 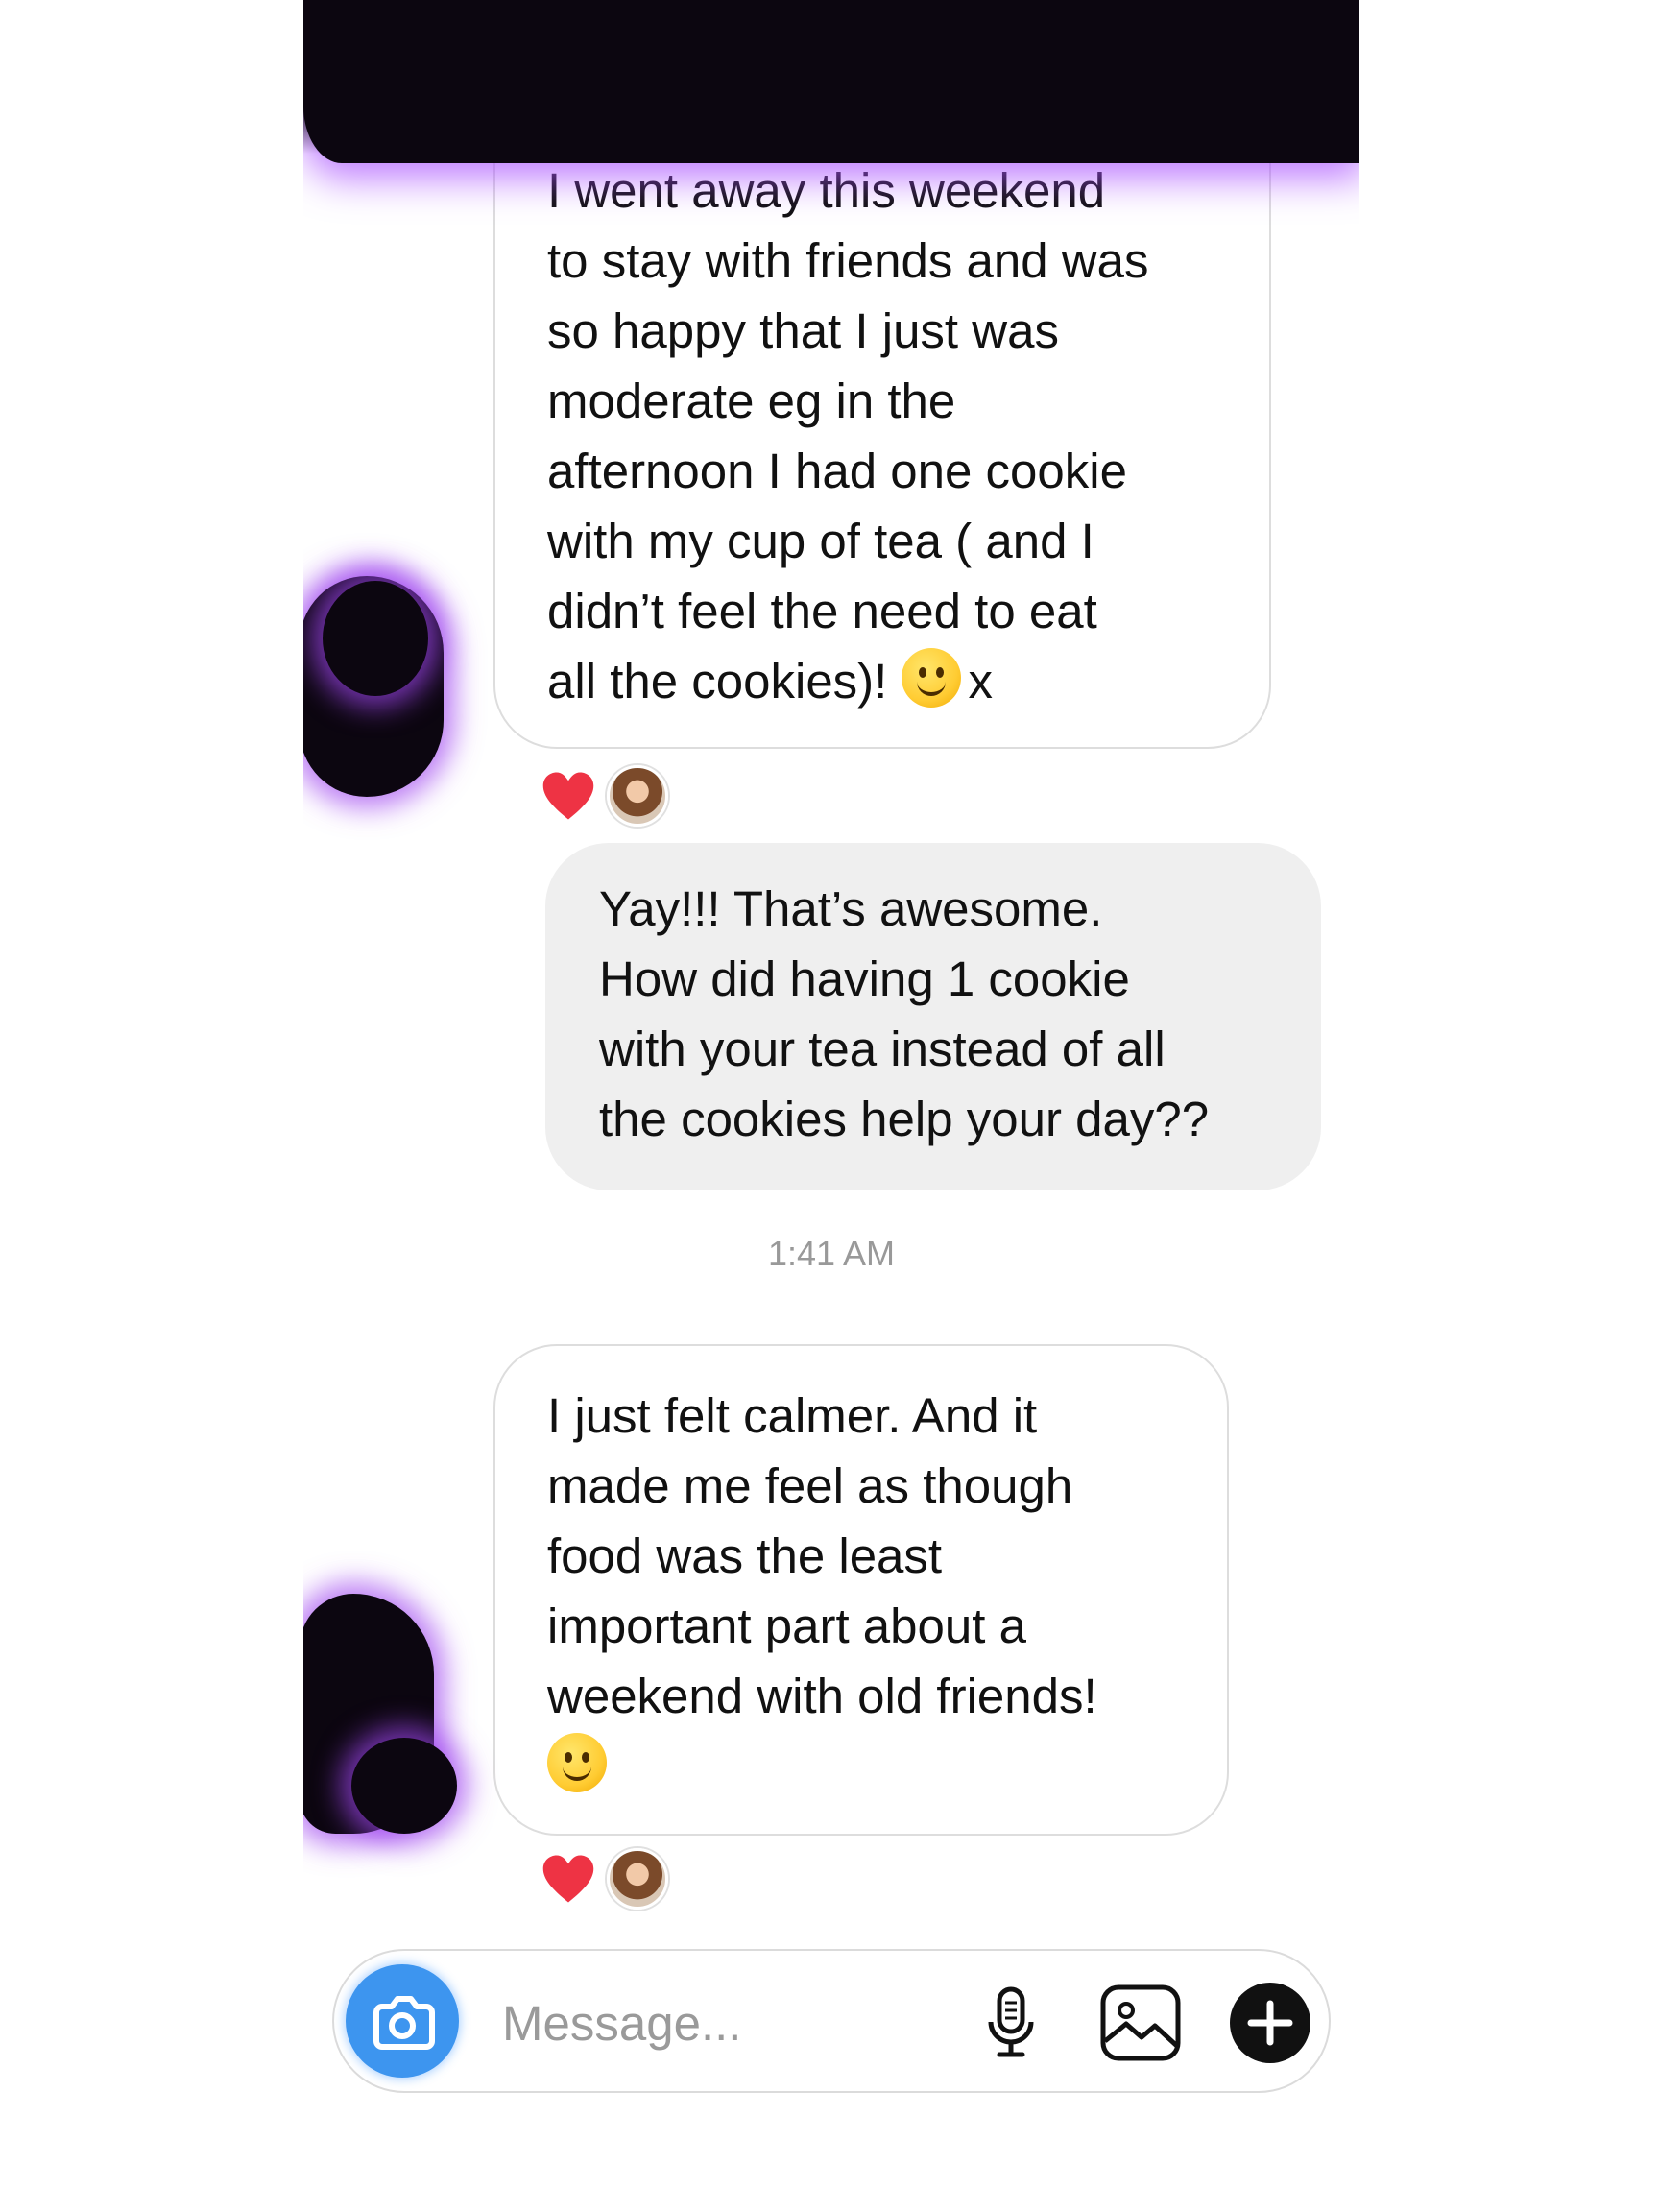 What do you see at coordinates (822, 611) in the screenshot?
I see `message-line: didn’t feel the need to eat` at bounding box center [822, 611].